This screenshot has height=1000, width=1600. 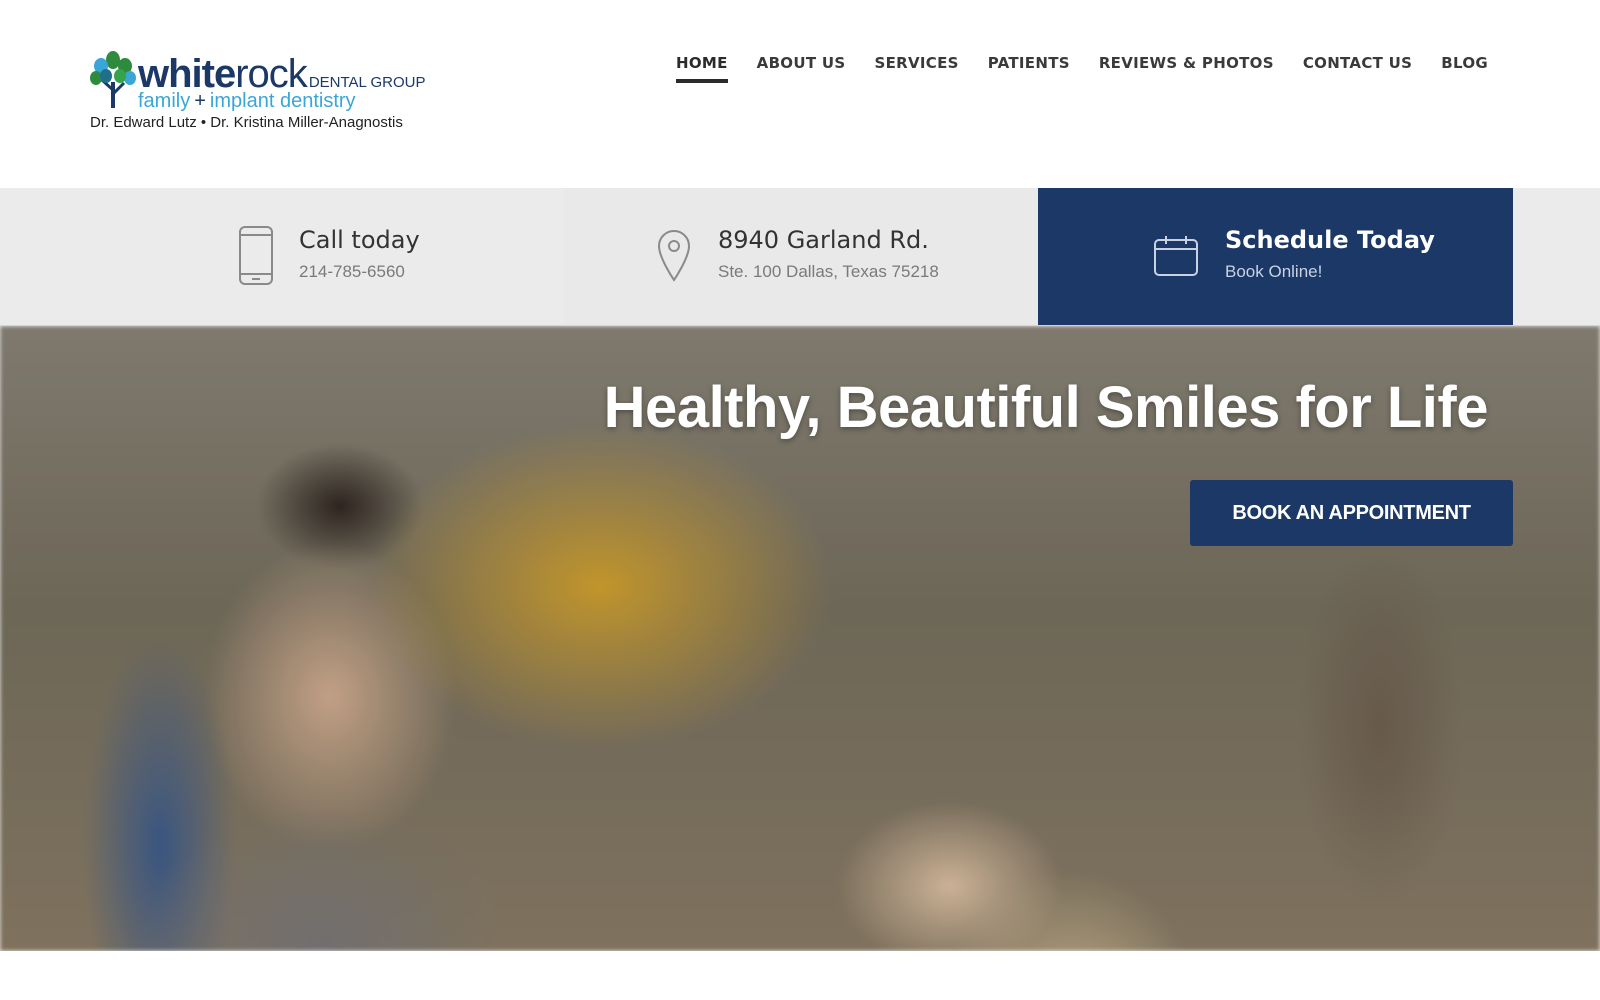 I want to click on nav-patients: PATIENTS, so click(x=1029, y=68).